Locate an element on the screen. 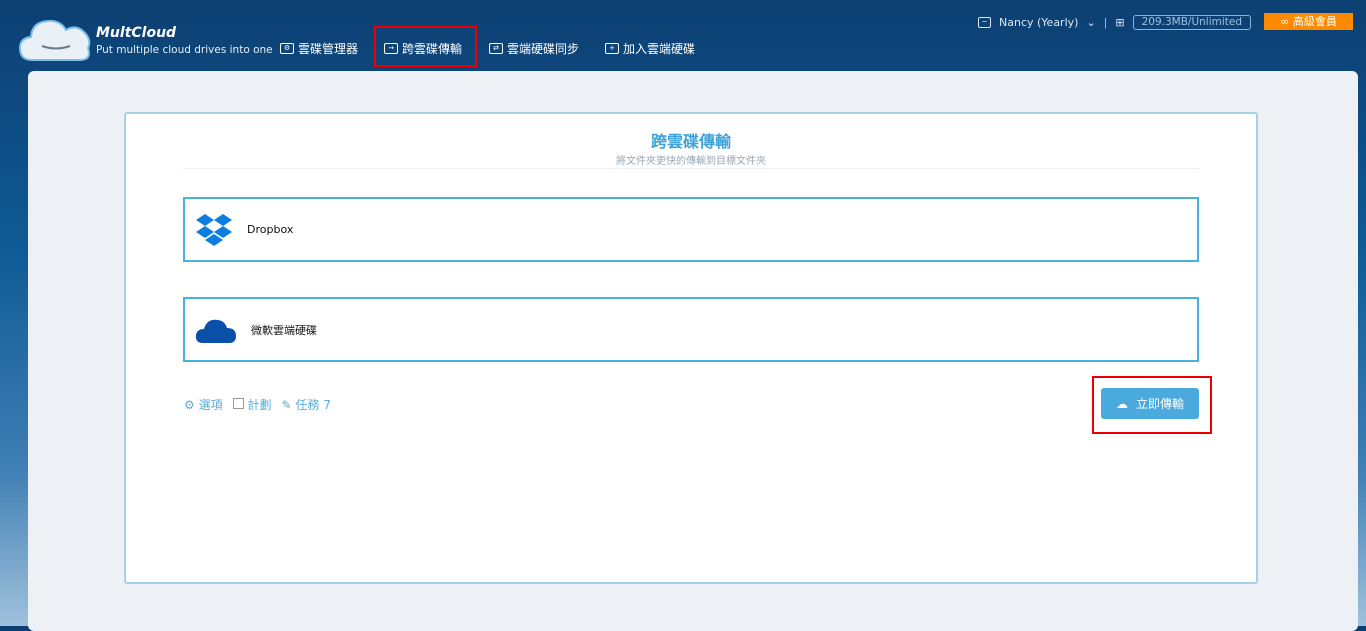  brand-name: MultCloud is located at coordinates (136, 33).